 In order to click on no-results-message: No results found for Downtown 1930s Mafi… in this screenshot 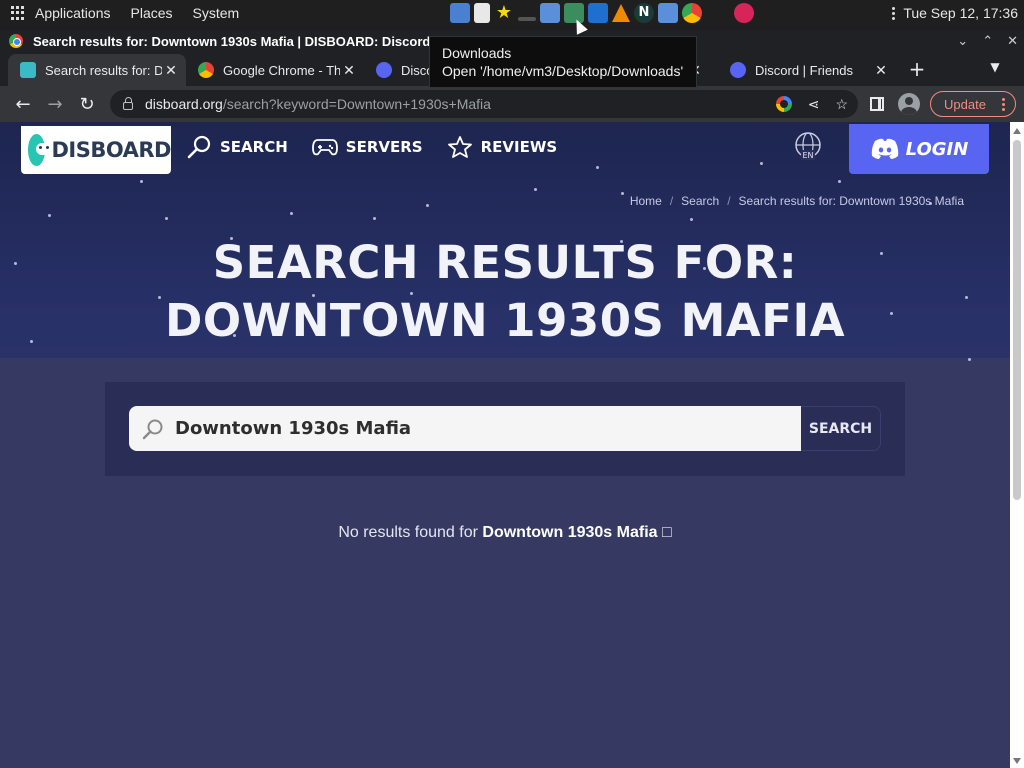, I will do `click(505, 533)`.